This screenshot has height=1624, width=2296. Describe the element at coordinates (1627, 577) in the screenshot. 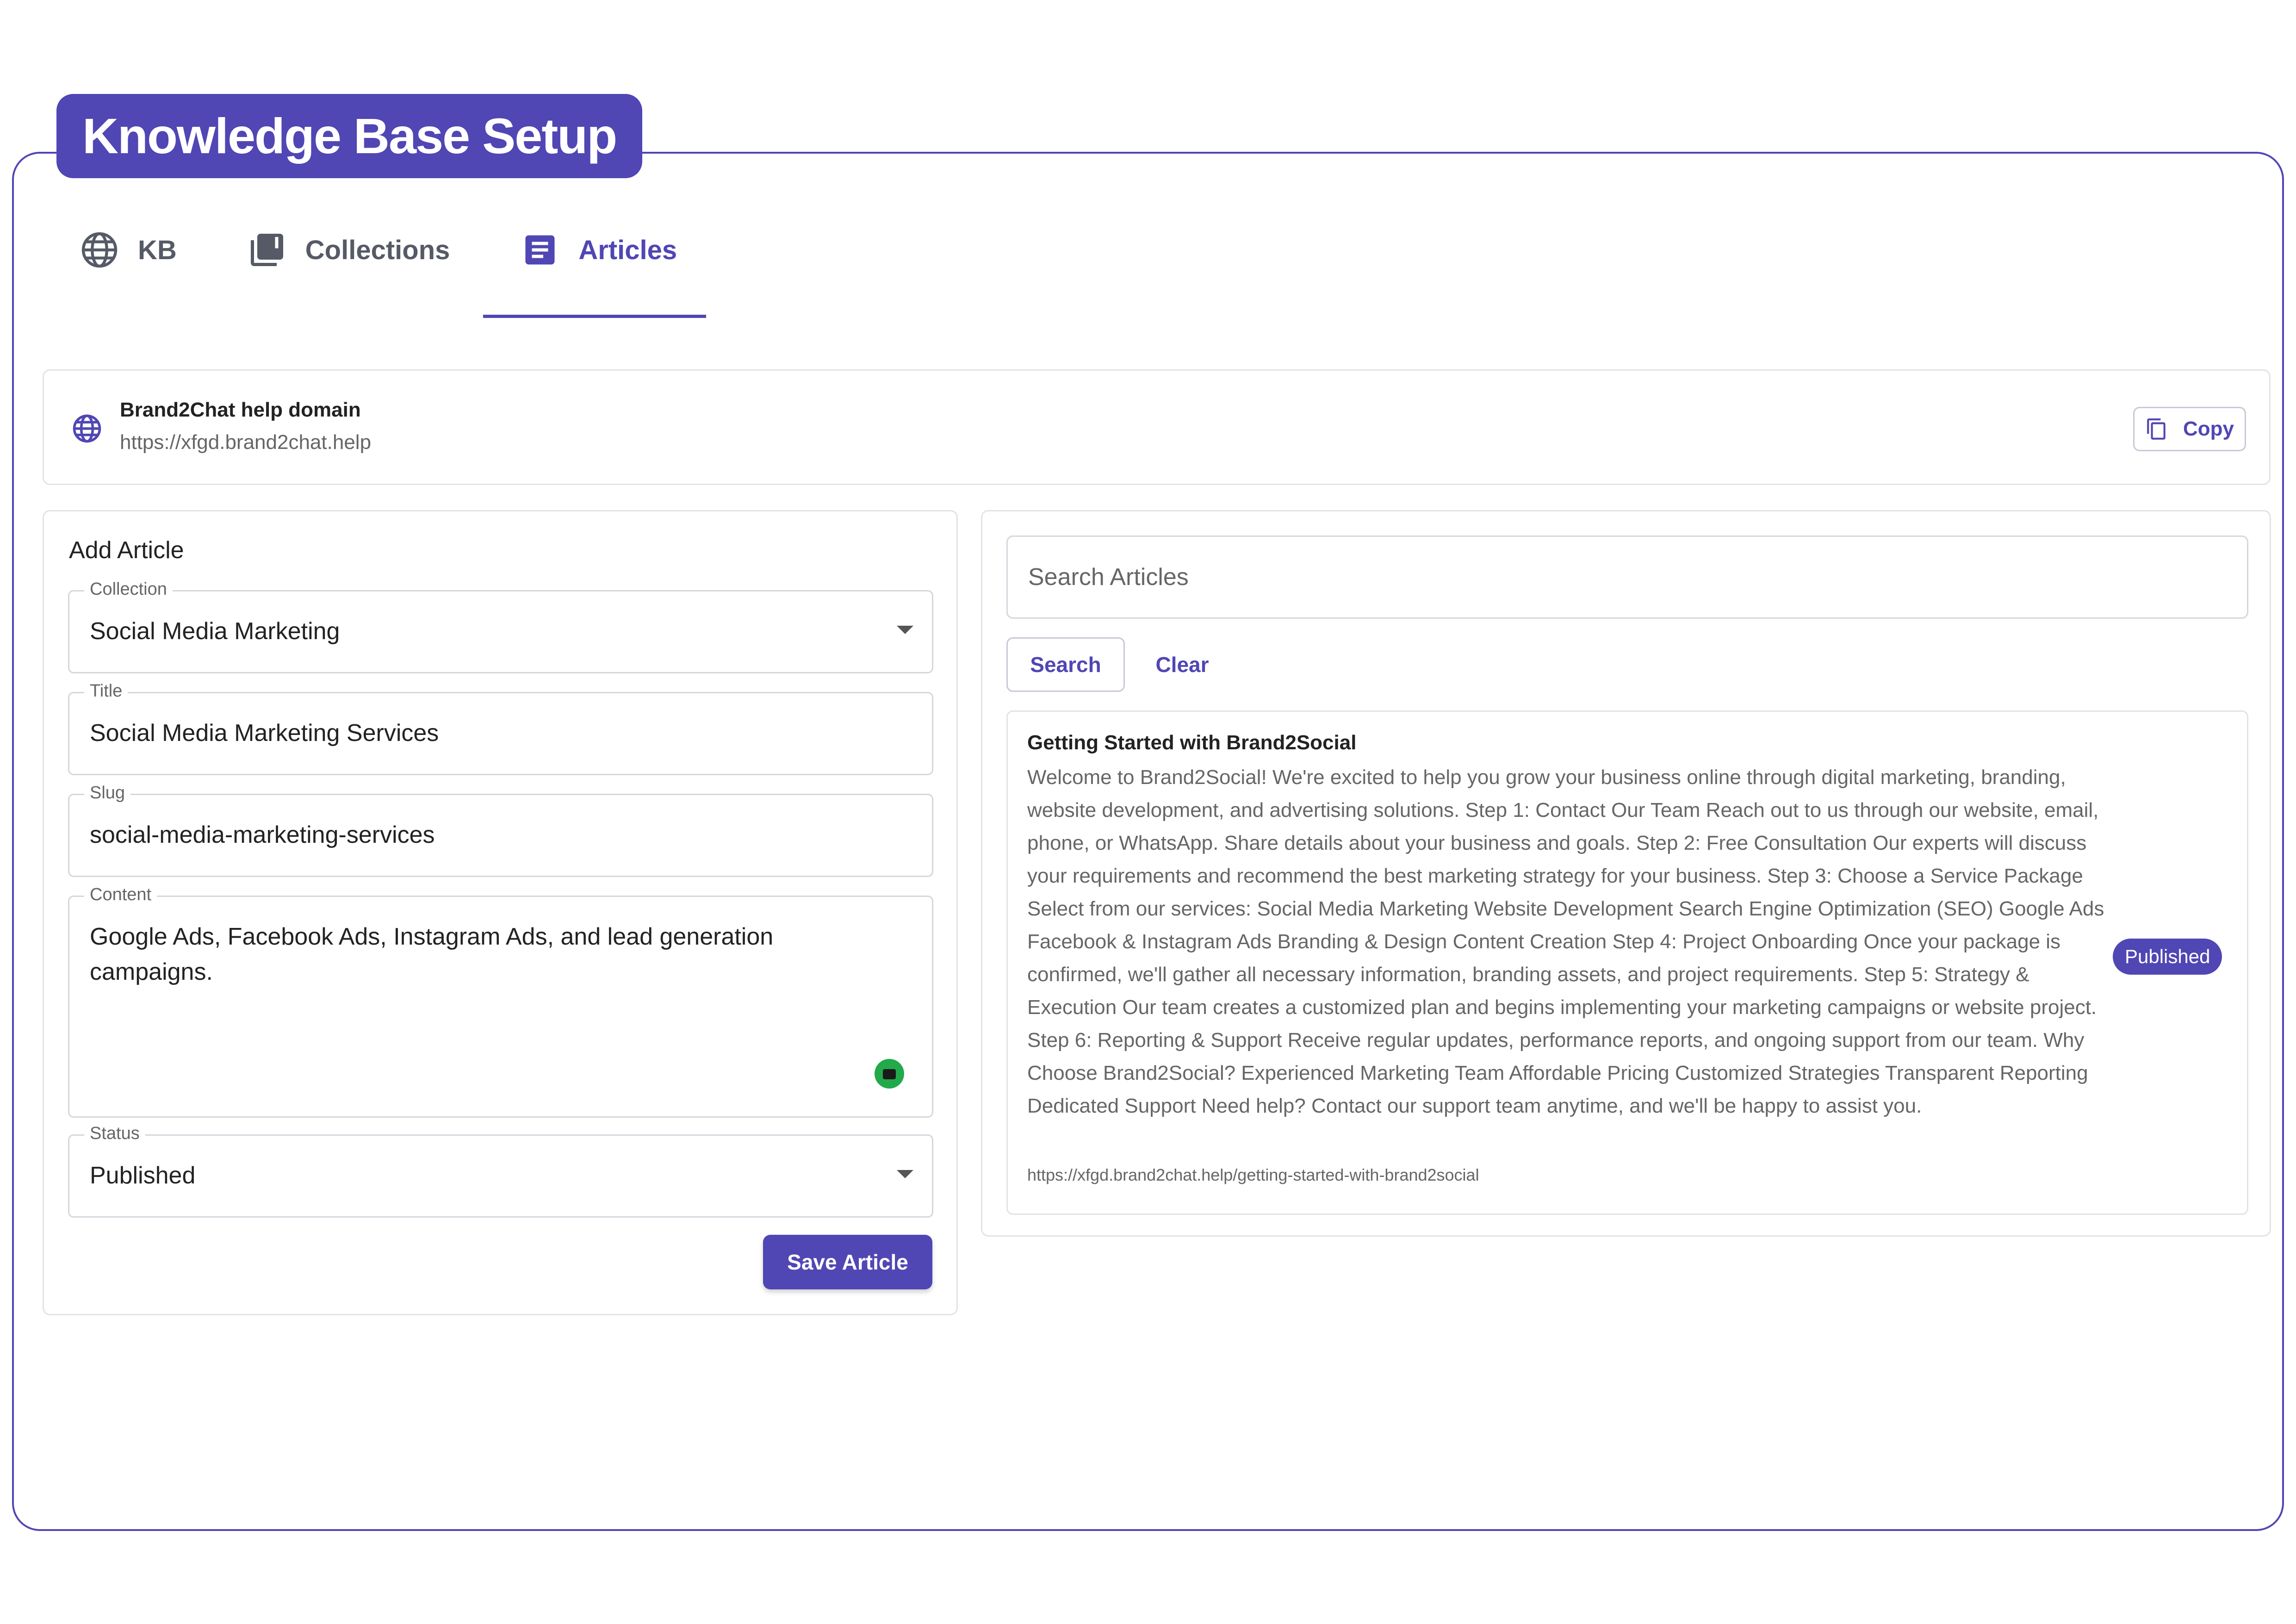

I see `search-input: Search Articles` at that location.